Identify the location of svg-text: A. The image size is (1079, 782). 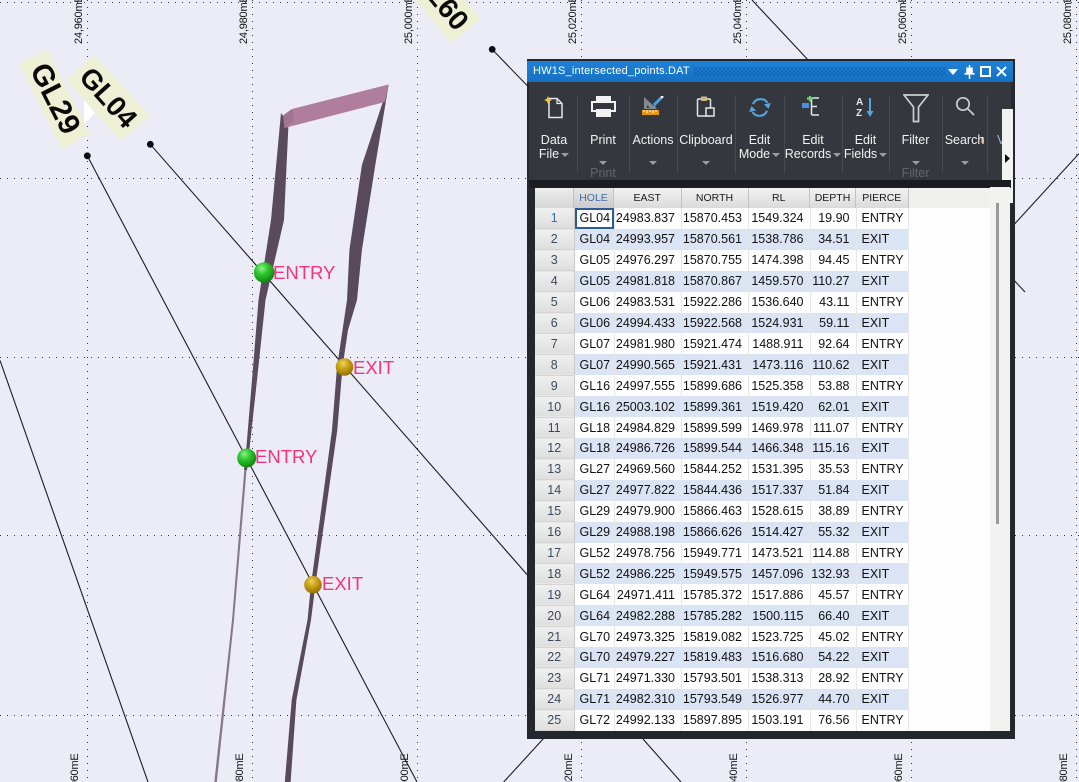
(859, 102).